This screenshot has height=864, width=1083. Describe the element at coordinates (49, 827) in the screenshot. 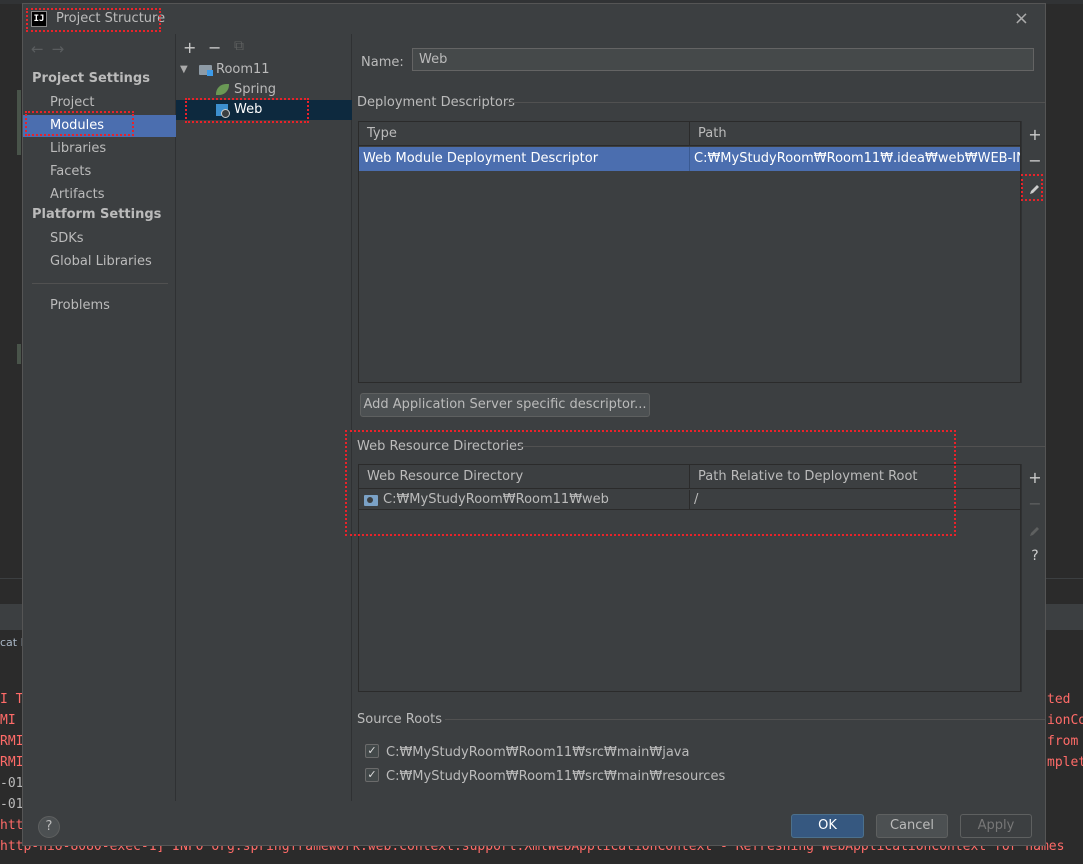

I see `dialog-help-button: ?` at that location.